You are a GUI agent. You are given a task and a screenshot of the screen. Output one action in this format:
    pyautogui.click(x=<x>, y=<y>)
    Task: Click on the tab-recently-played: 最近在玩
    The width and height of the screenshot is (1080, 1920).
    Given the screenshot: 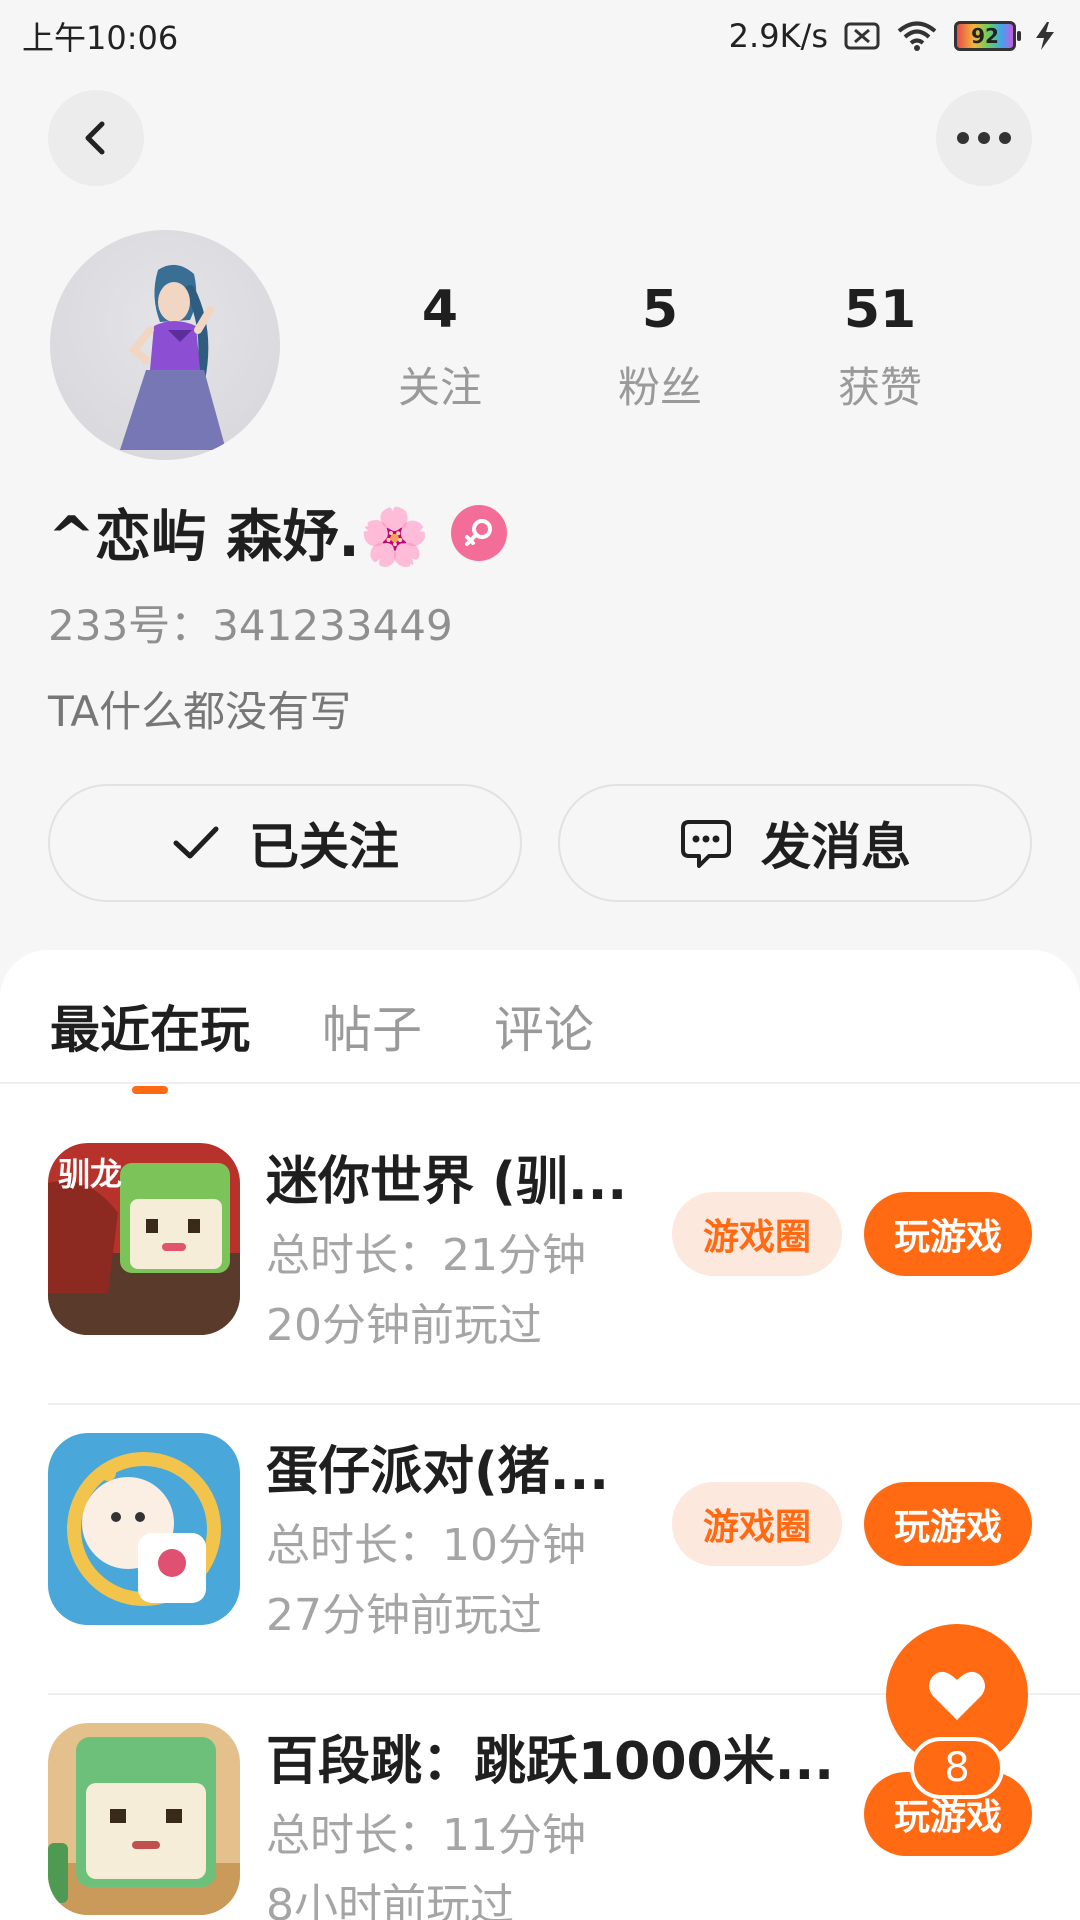 What is the action you would take?
    pyautogui.click(x=150, y=1042)
    